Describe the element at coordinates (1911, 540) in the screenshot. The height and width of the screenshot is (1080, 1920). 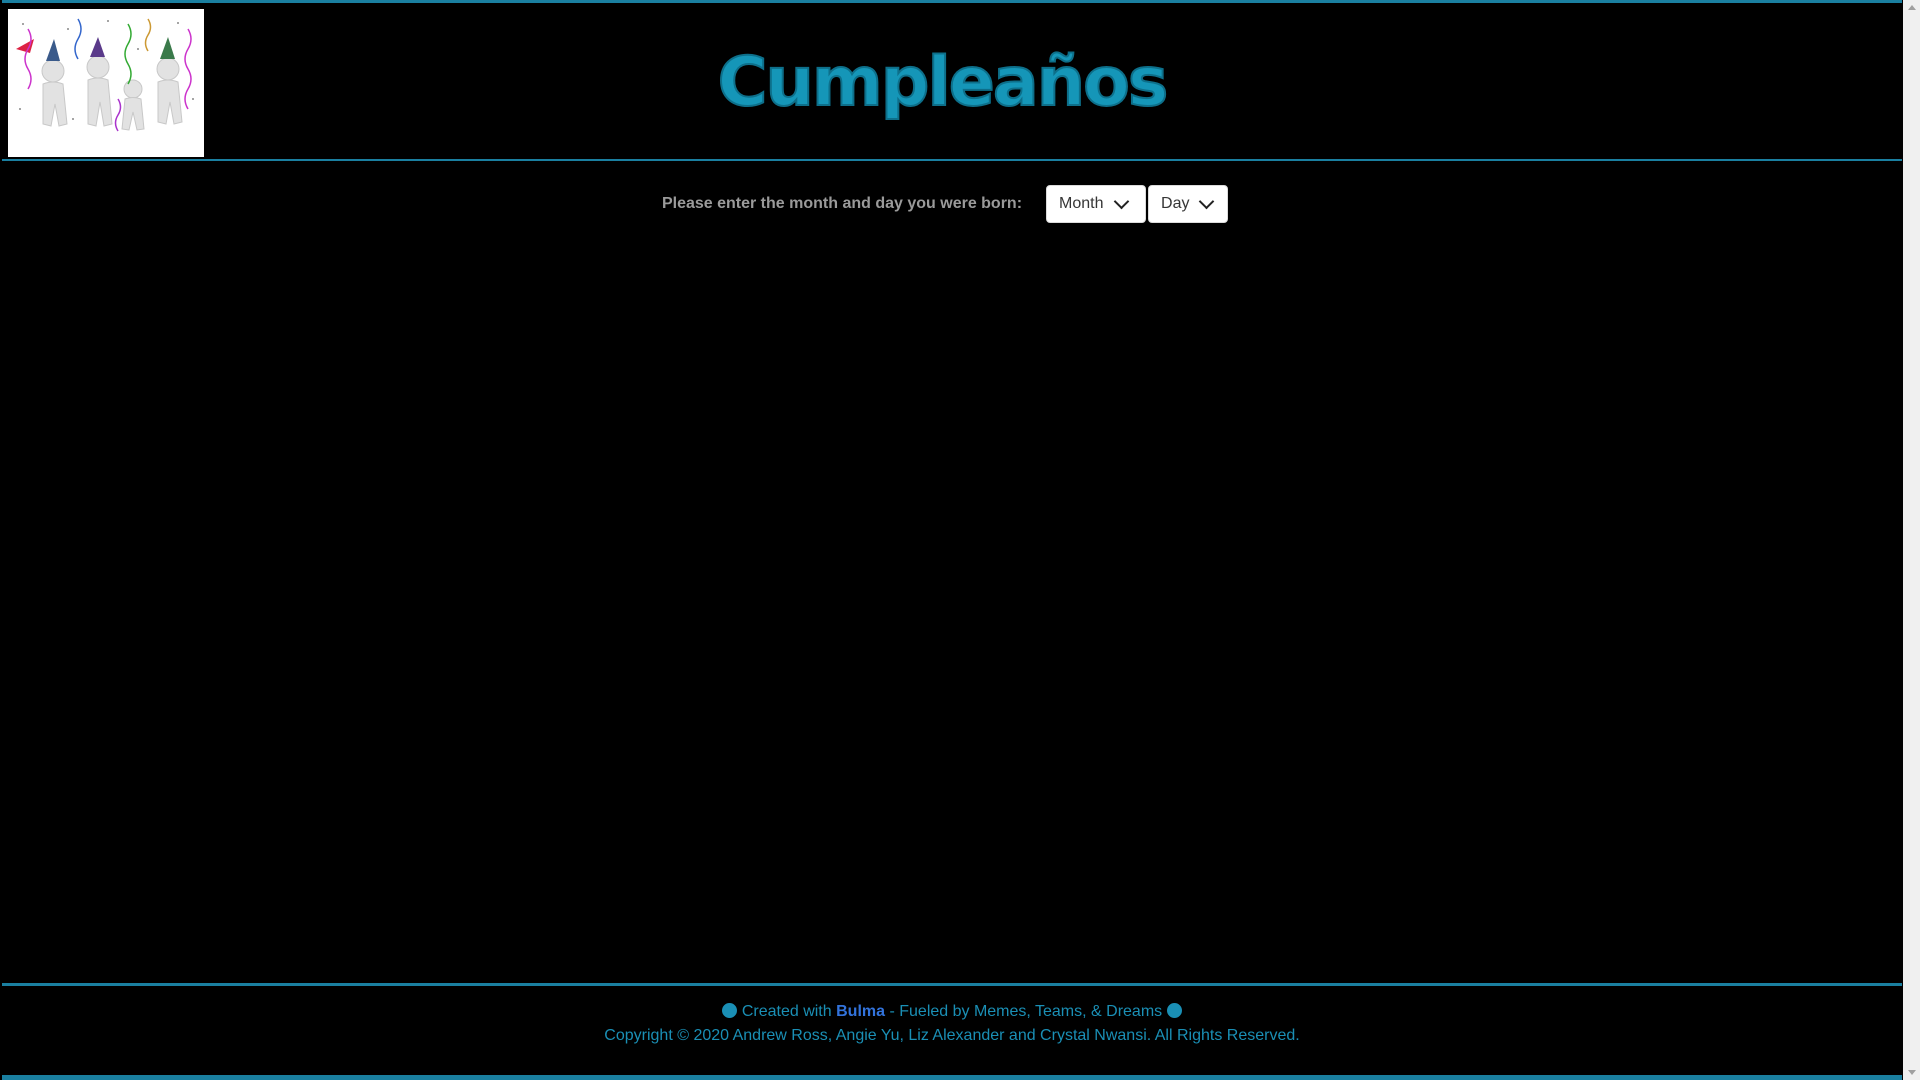
I see `vertical-scrollbar` at that location.